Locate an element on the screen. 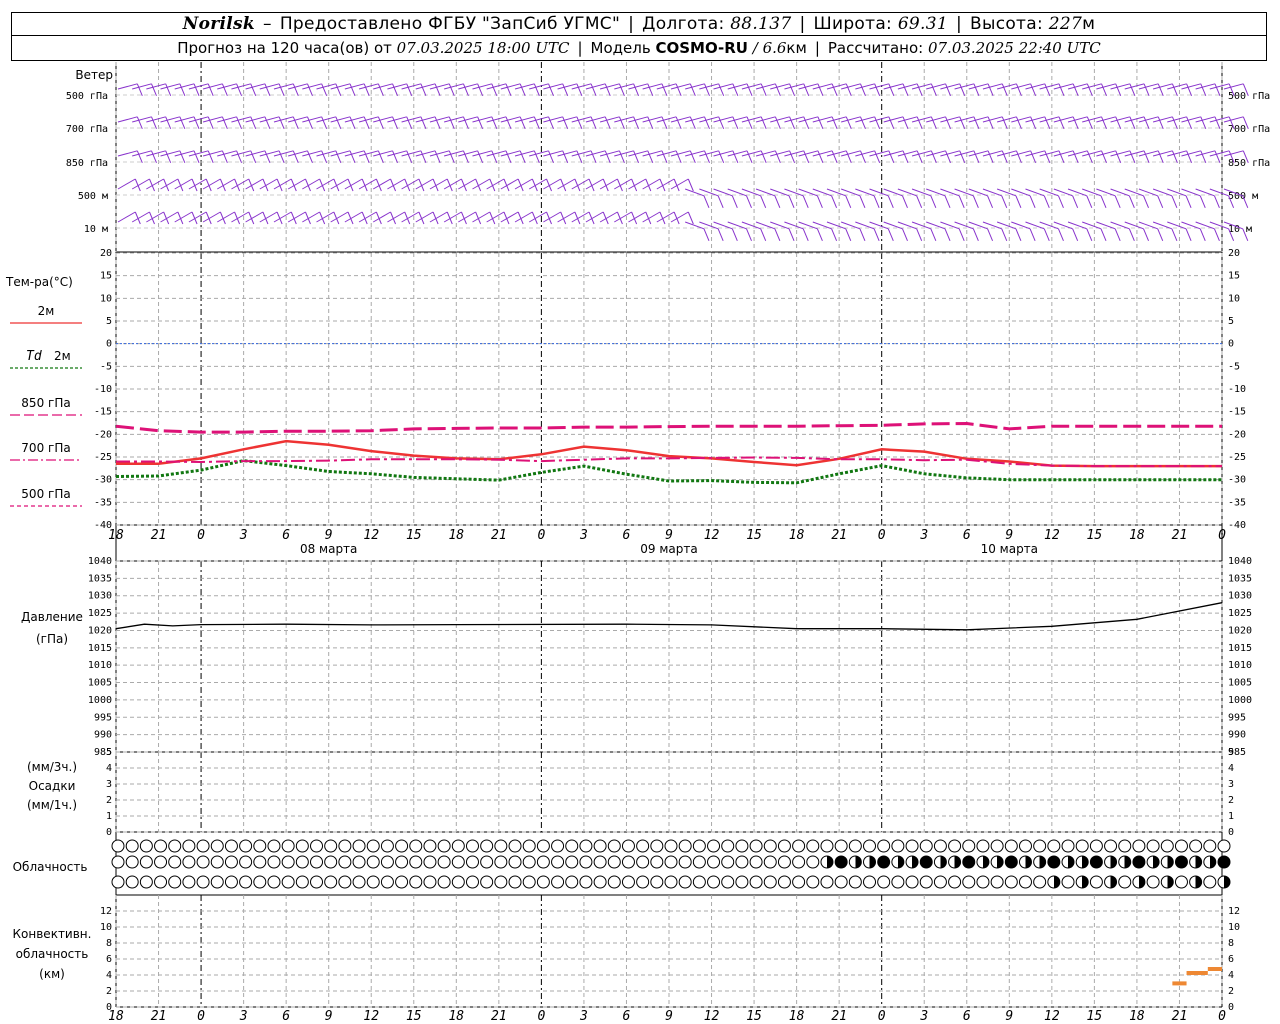 This screenshot has height=1024, width=1280. conv-ytick-right: 8 is located at coordinates (1231, 943).